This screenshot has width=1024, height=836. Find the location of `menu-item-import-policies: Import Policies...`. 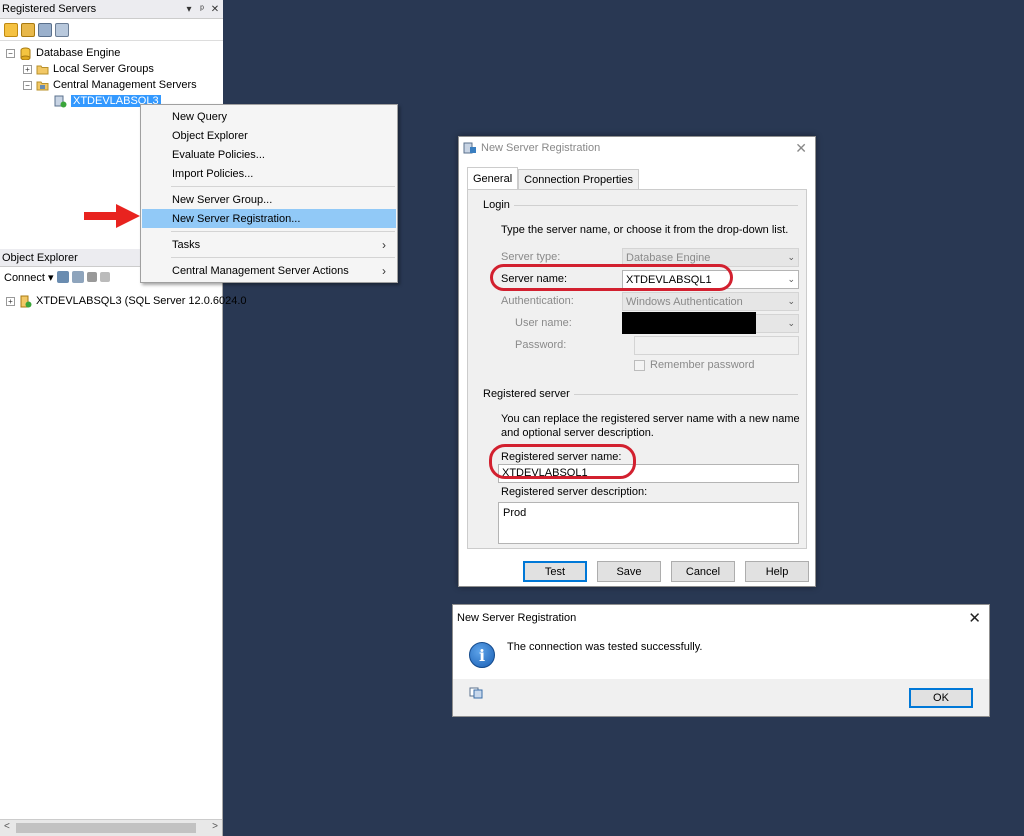

menu-item-import-policies: Import Policies... is located at coordinates (269, 173).